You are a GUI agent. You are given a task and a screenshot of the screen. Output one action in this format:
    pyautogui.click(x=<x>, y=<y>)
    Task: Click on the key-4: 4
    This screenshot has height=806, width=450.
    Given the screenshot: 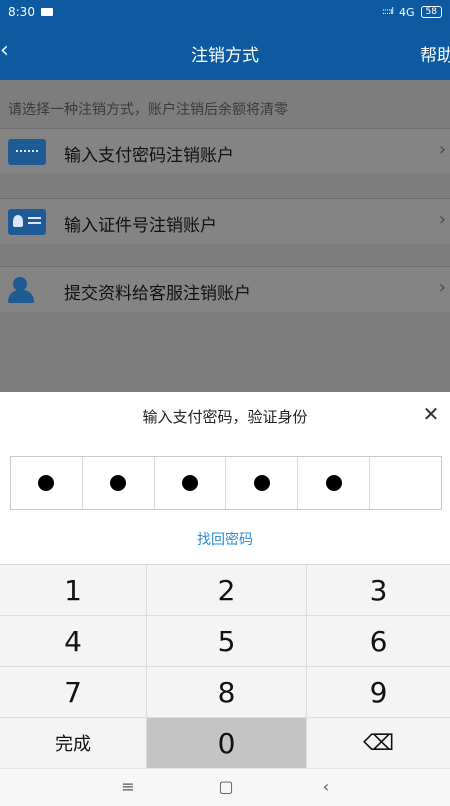 What is the action you would take?
    pyautogui.click(x=73, y=641)
    